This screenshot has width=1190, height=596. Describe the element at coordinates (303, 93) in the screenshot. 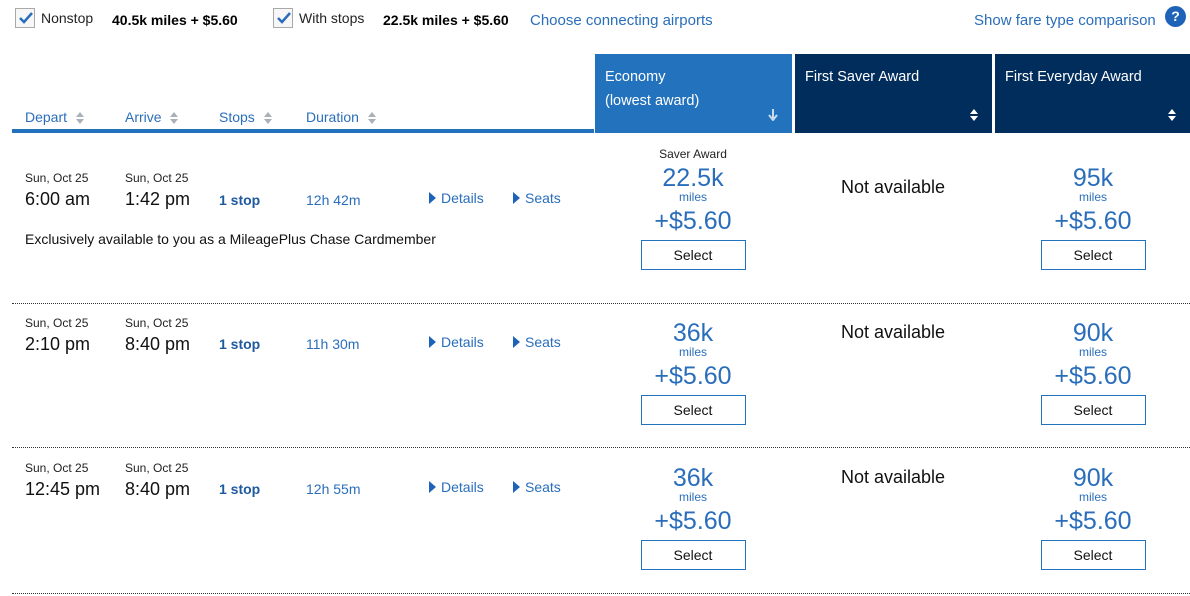

I see `sort-header-bar` at that location.